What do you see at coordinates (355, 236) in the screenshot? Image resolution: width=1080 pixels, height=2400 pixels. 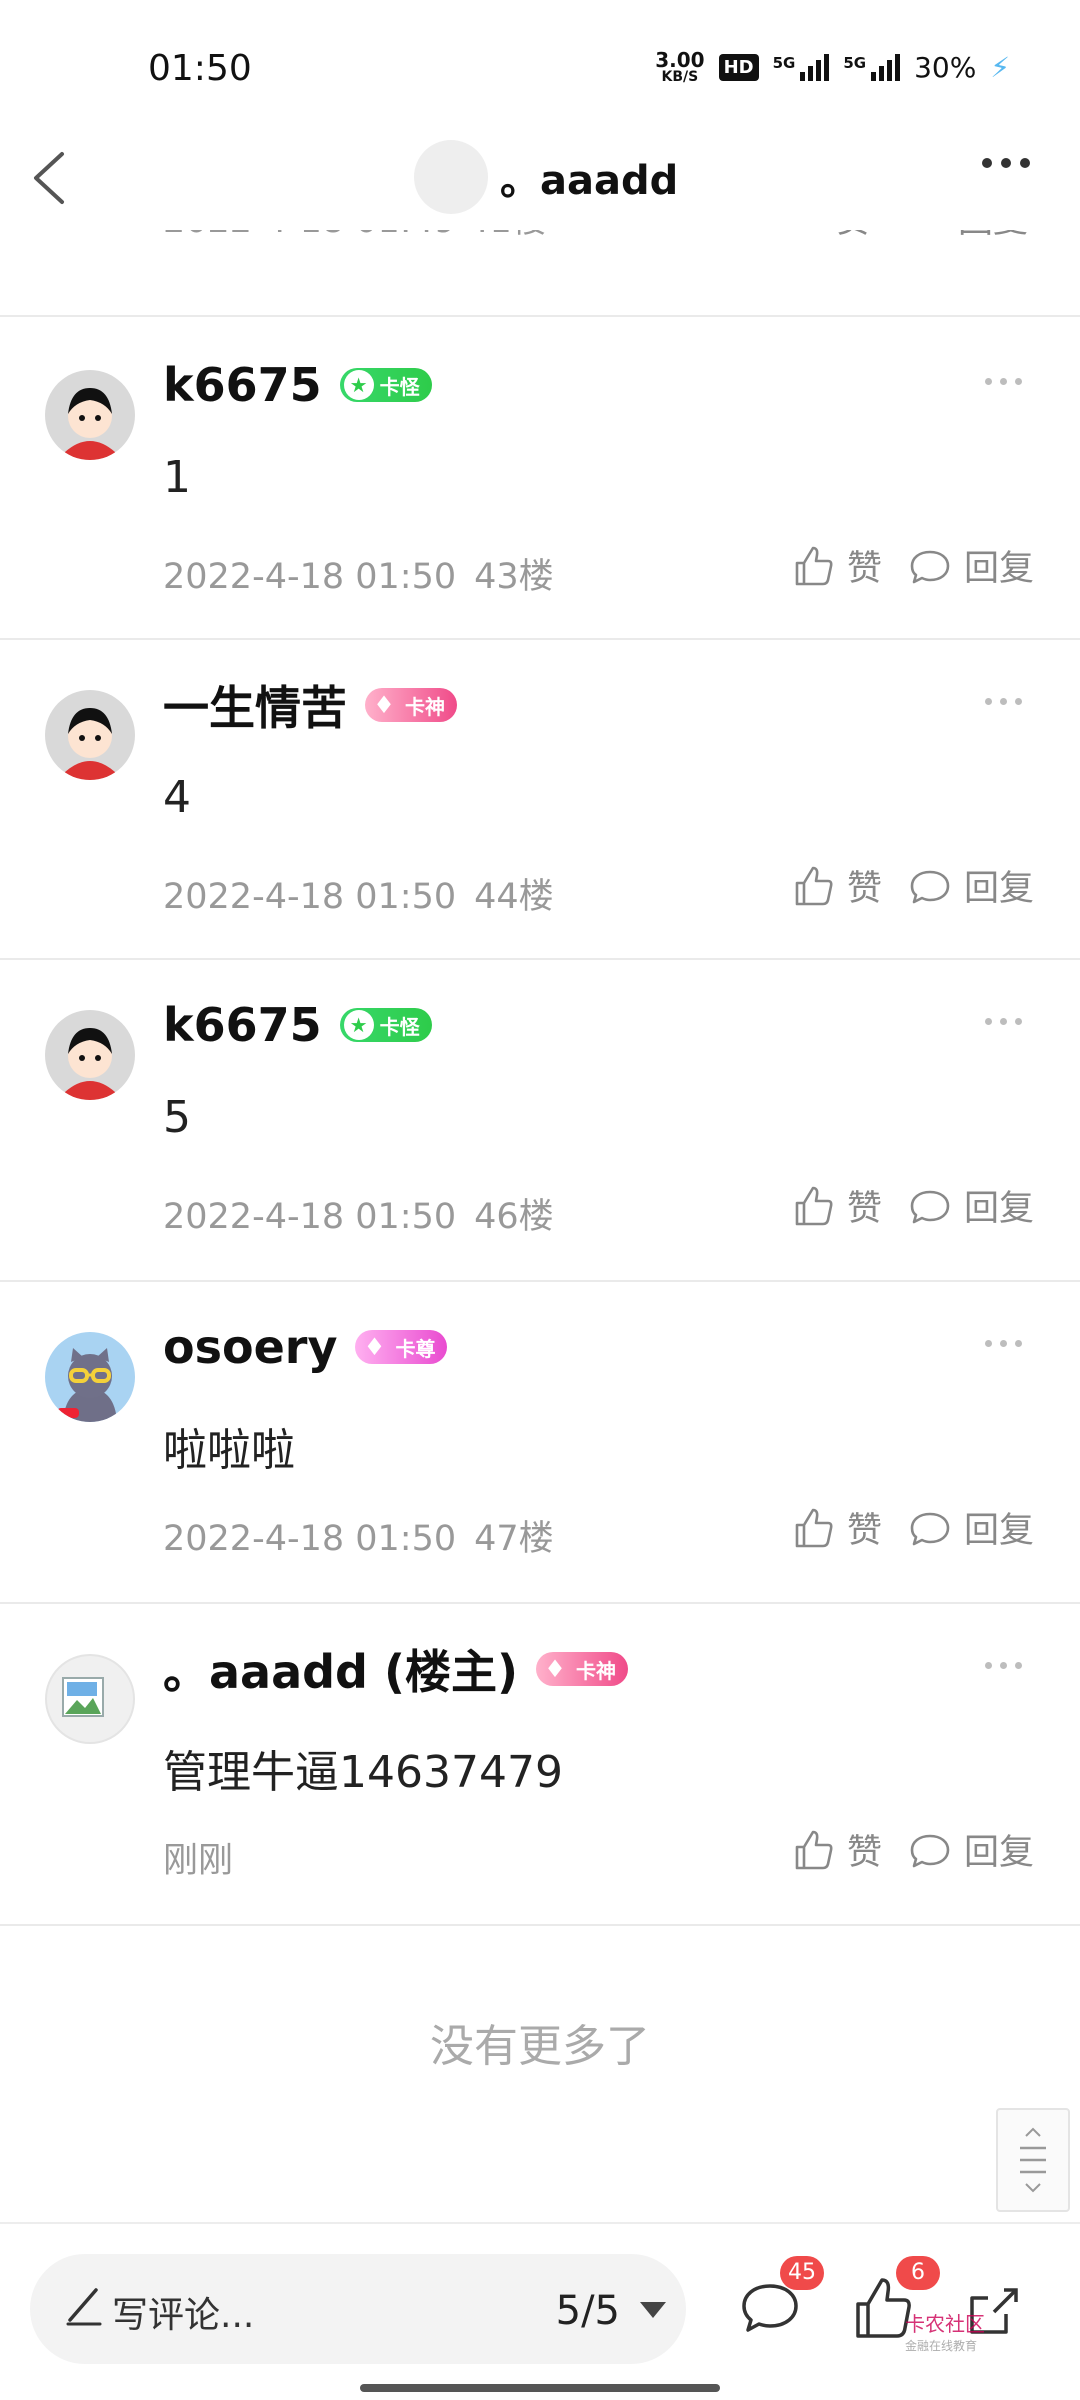 I see `post-meta: 2022-4-18 01:49 41楼` at bounding box center [355, 236].